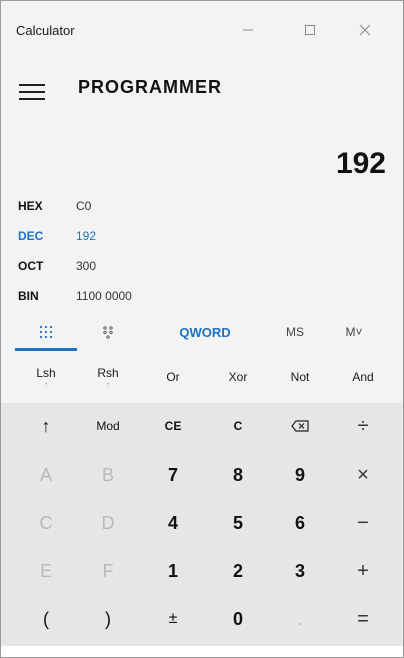 Image resolution: width=404 pixels, height=658 pixels. Describe the element at coordinates (30, 206) in the screenshot. I see `radix-label: HEX` at that location.